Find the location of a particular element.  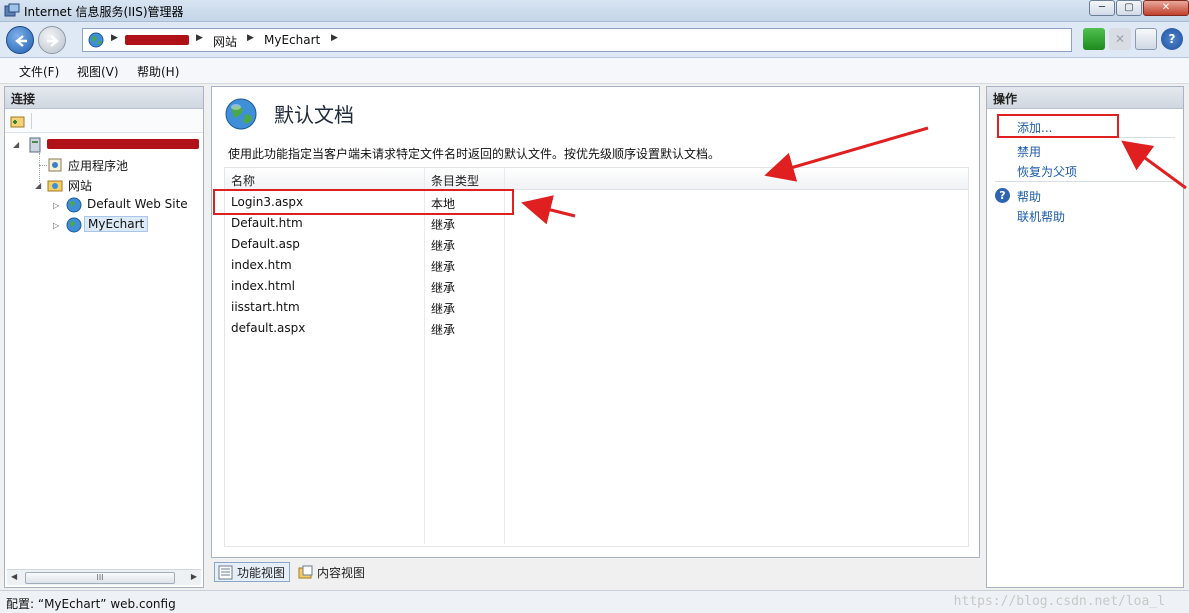

content-view-icon is located at coordinates (305, 572).